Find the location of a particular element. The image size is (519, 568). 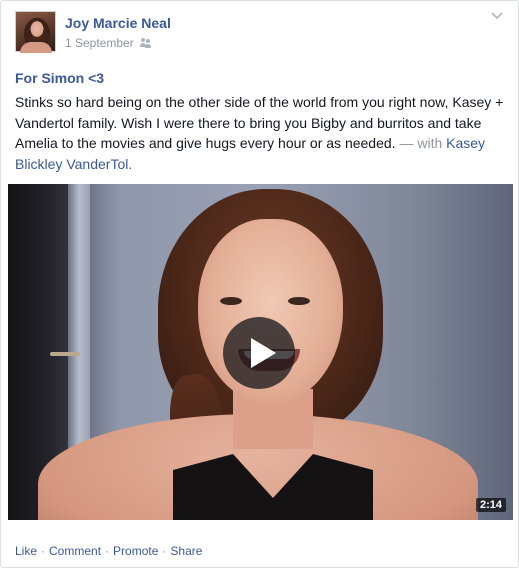

share-button: Share is located at coordinates (186, 551).